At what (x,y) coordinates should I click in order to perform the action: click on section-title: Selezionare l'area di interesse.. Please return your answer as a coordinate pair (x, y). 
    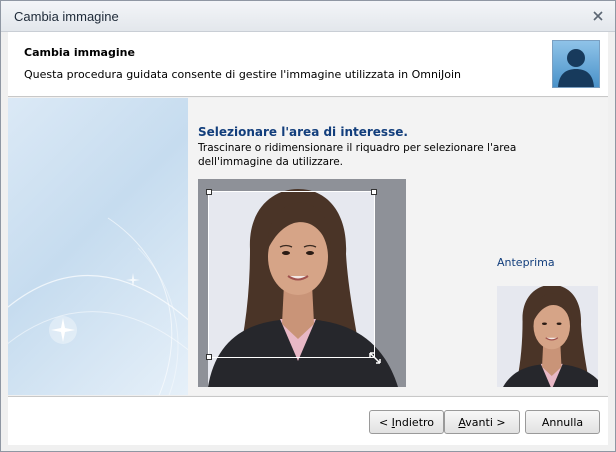
    Looking at the image, I should click on (303, 132).